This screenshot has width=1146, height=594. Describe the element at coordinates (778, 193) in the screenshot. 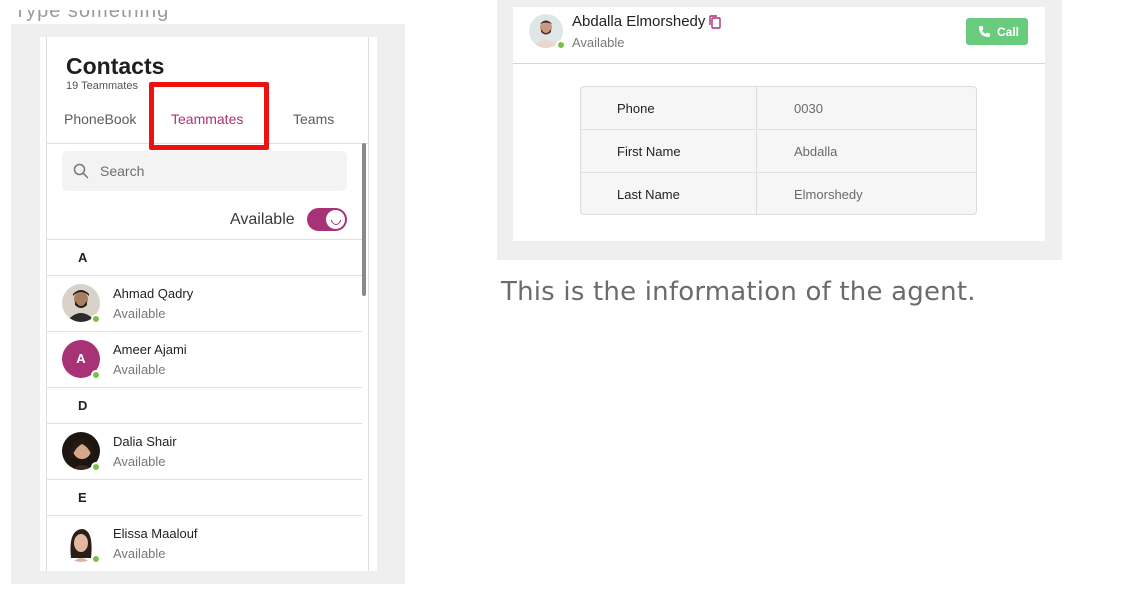

I see `table-row: Last Name Elmorshedy` at that location.